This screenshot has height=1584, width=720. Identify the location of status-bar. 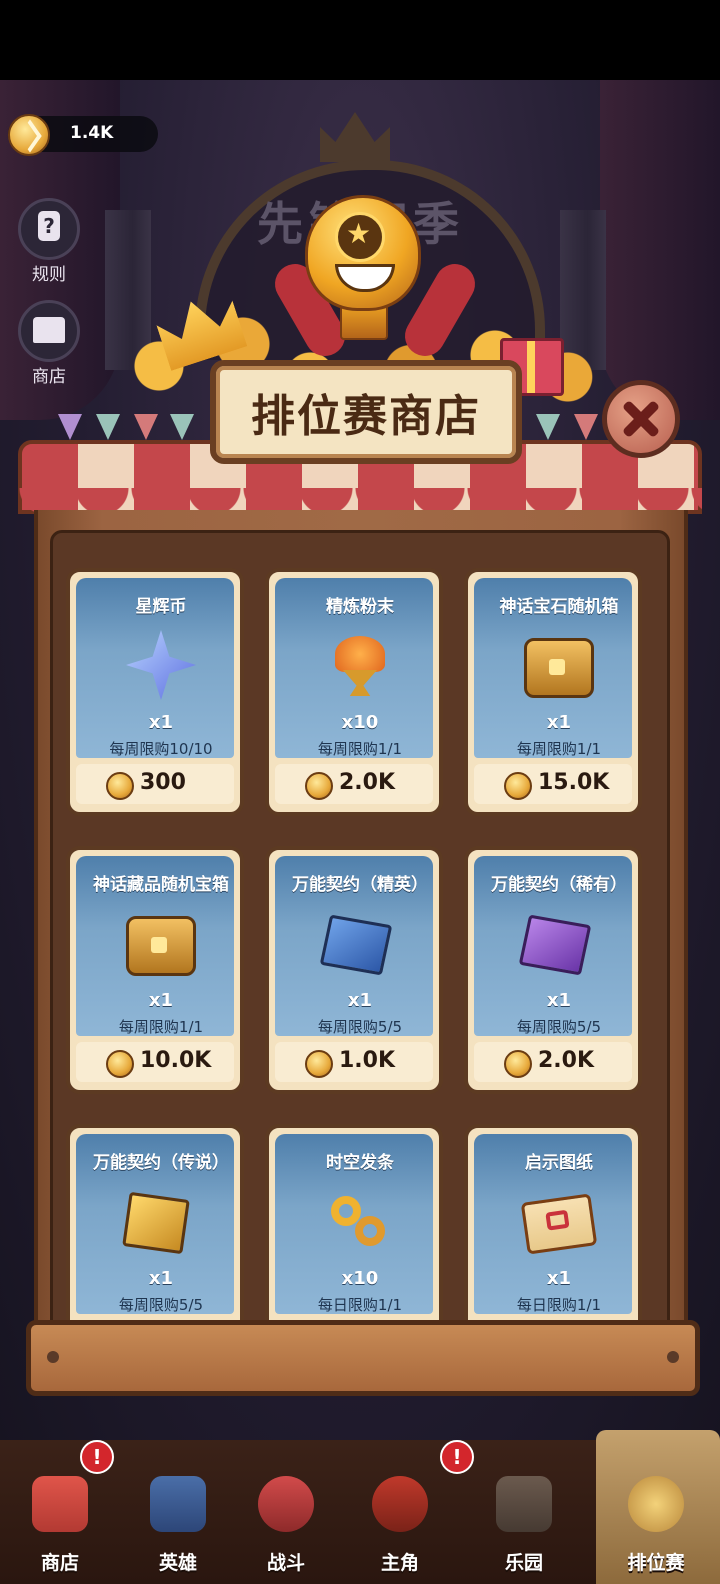
(360, 40).